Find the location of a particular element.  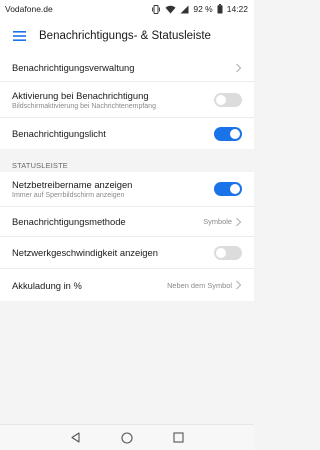

item-label: Benachrichtigungslicht is located at coordinates (59, 133).